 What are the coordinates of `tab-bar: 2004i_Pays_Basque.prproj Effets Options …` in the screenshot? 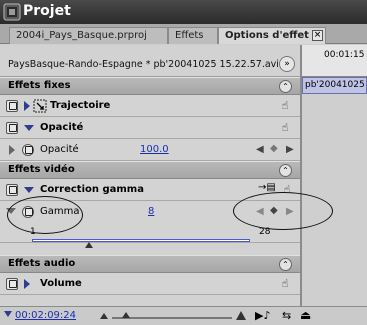 It's located at (183, 34).